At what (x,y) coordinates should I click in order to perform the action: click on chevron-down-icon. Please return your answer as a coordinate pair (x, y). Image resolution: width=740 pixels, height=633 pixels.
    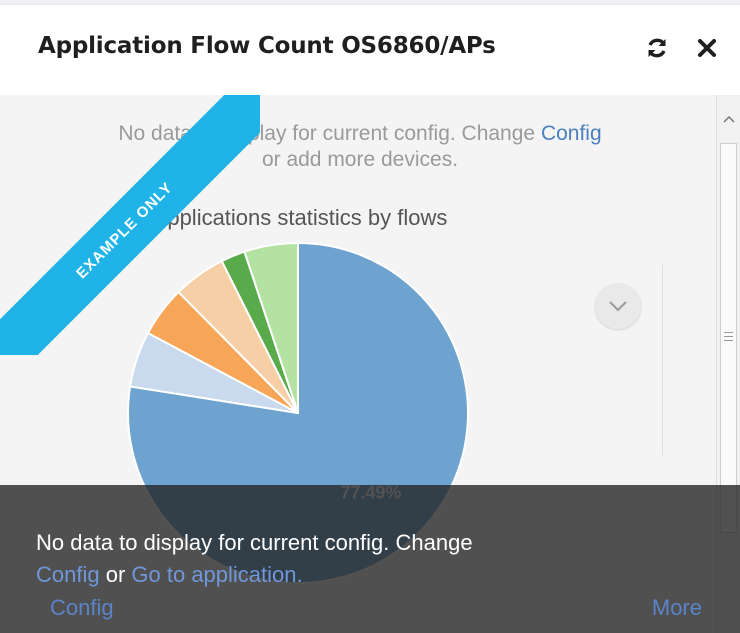
    Looking at the image, I should click on (618, 306).